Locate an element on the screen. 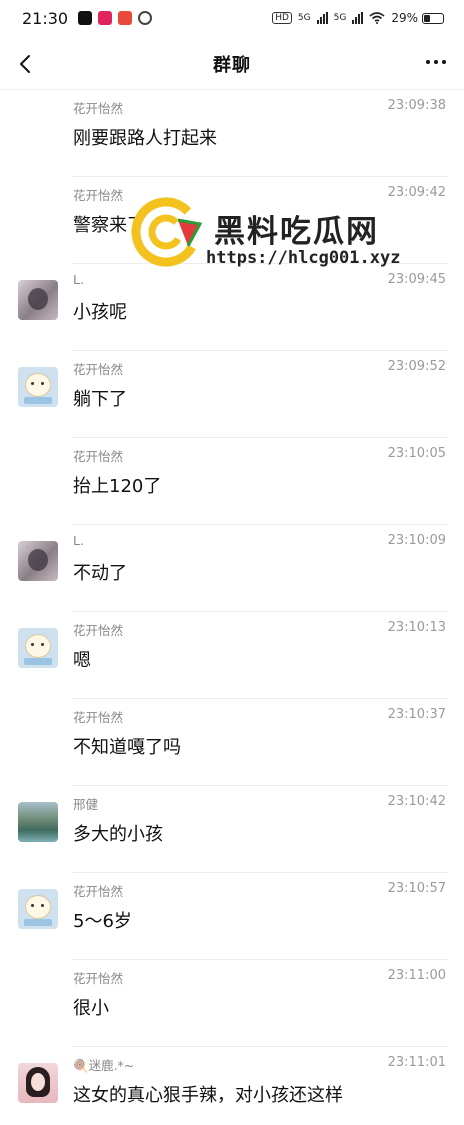  battery: 29% is located at coordinates (417, 18).